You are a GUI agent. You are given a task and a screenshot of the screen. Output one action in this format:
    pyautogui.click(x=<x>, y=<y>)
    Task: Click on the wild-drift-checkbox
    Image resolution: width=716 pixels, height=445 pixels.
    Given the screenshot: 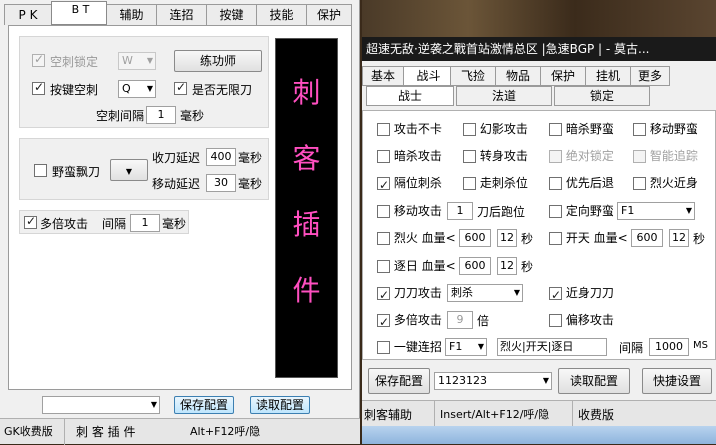 What is the action you would take?
    pyautogui.click(x=40, y=170)
    